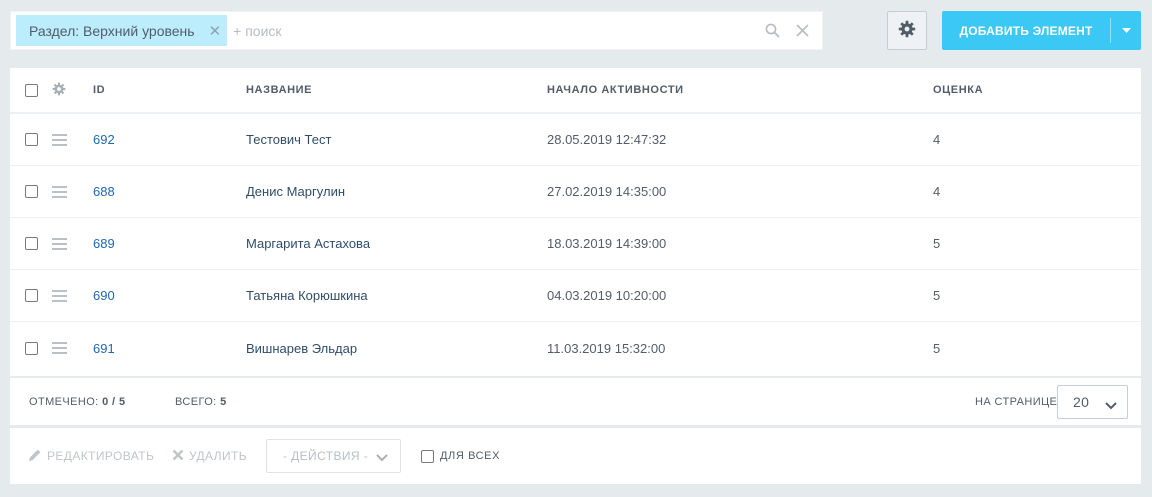  What do you see at coordinates (64, 401) in the screenshot?
I see `selected-label: ОТМЕЧЕНО:` at bounding box center [64, 401].